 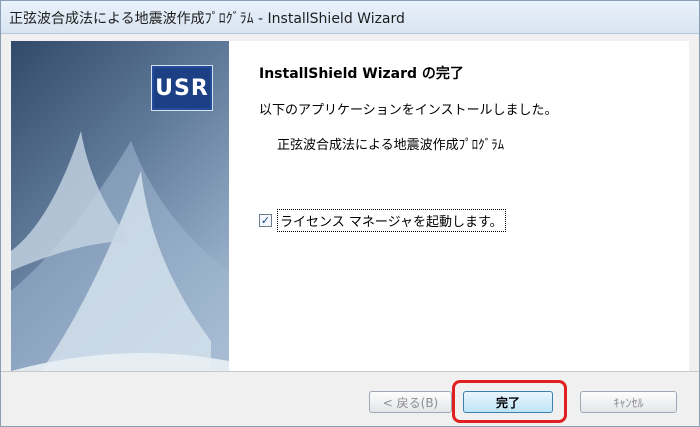 I want to click on installed-message: 以下のアプリケーションをインストールしました。, so click(x=408, y=110).